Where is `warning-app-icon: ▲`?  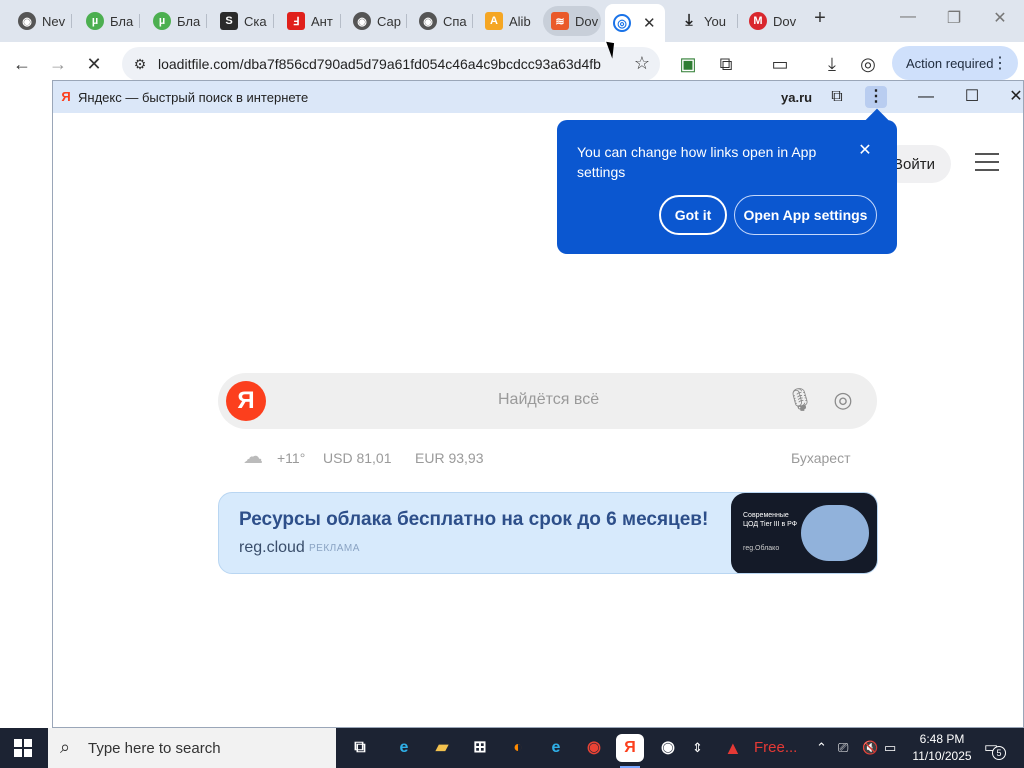
warning-app-icon: ▲ is located at coordinates (733, 748).